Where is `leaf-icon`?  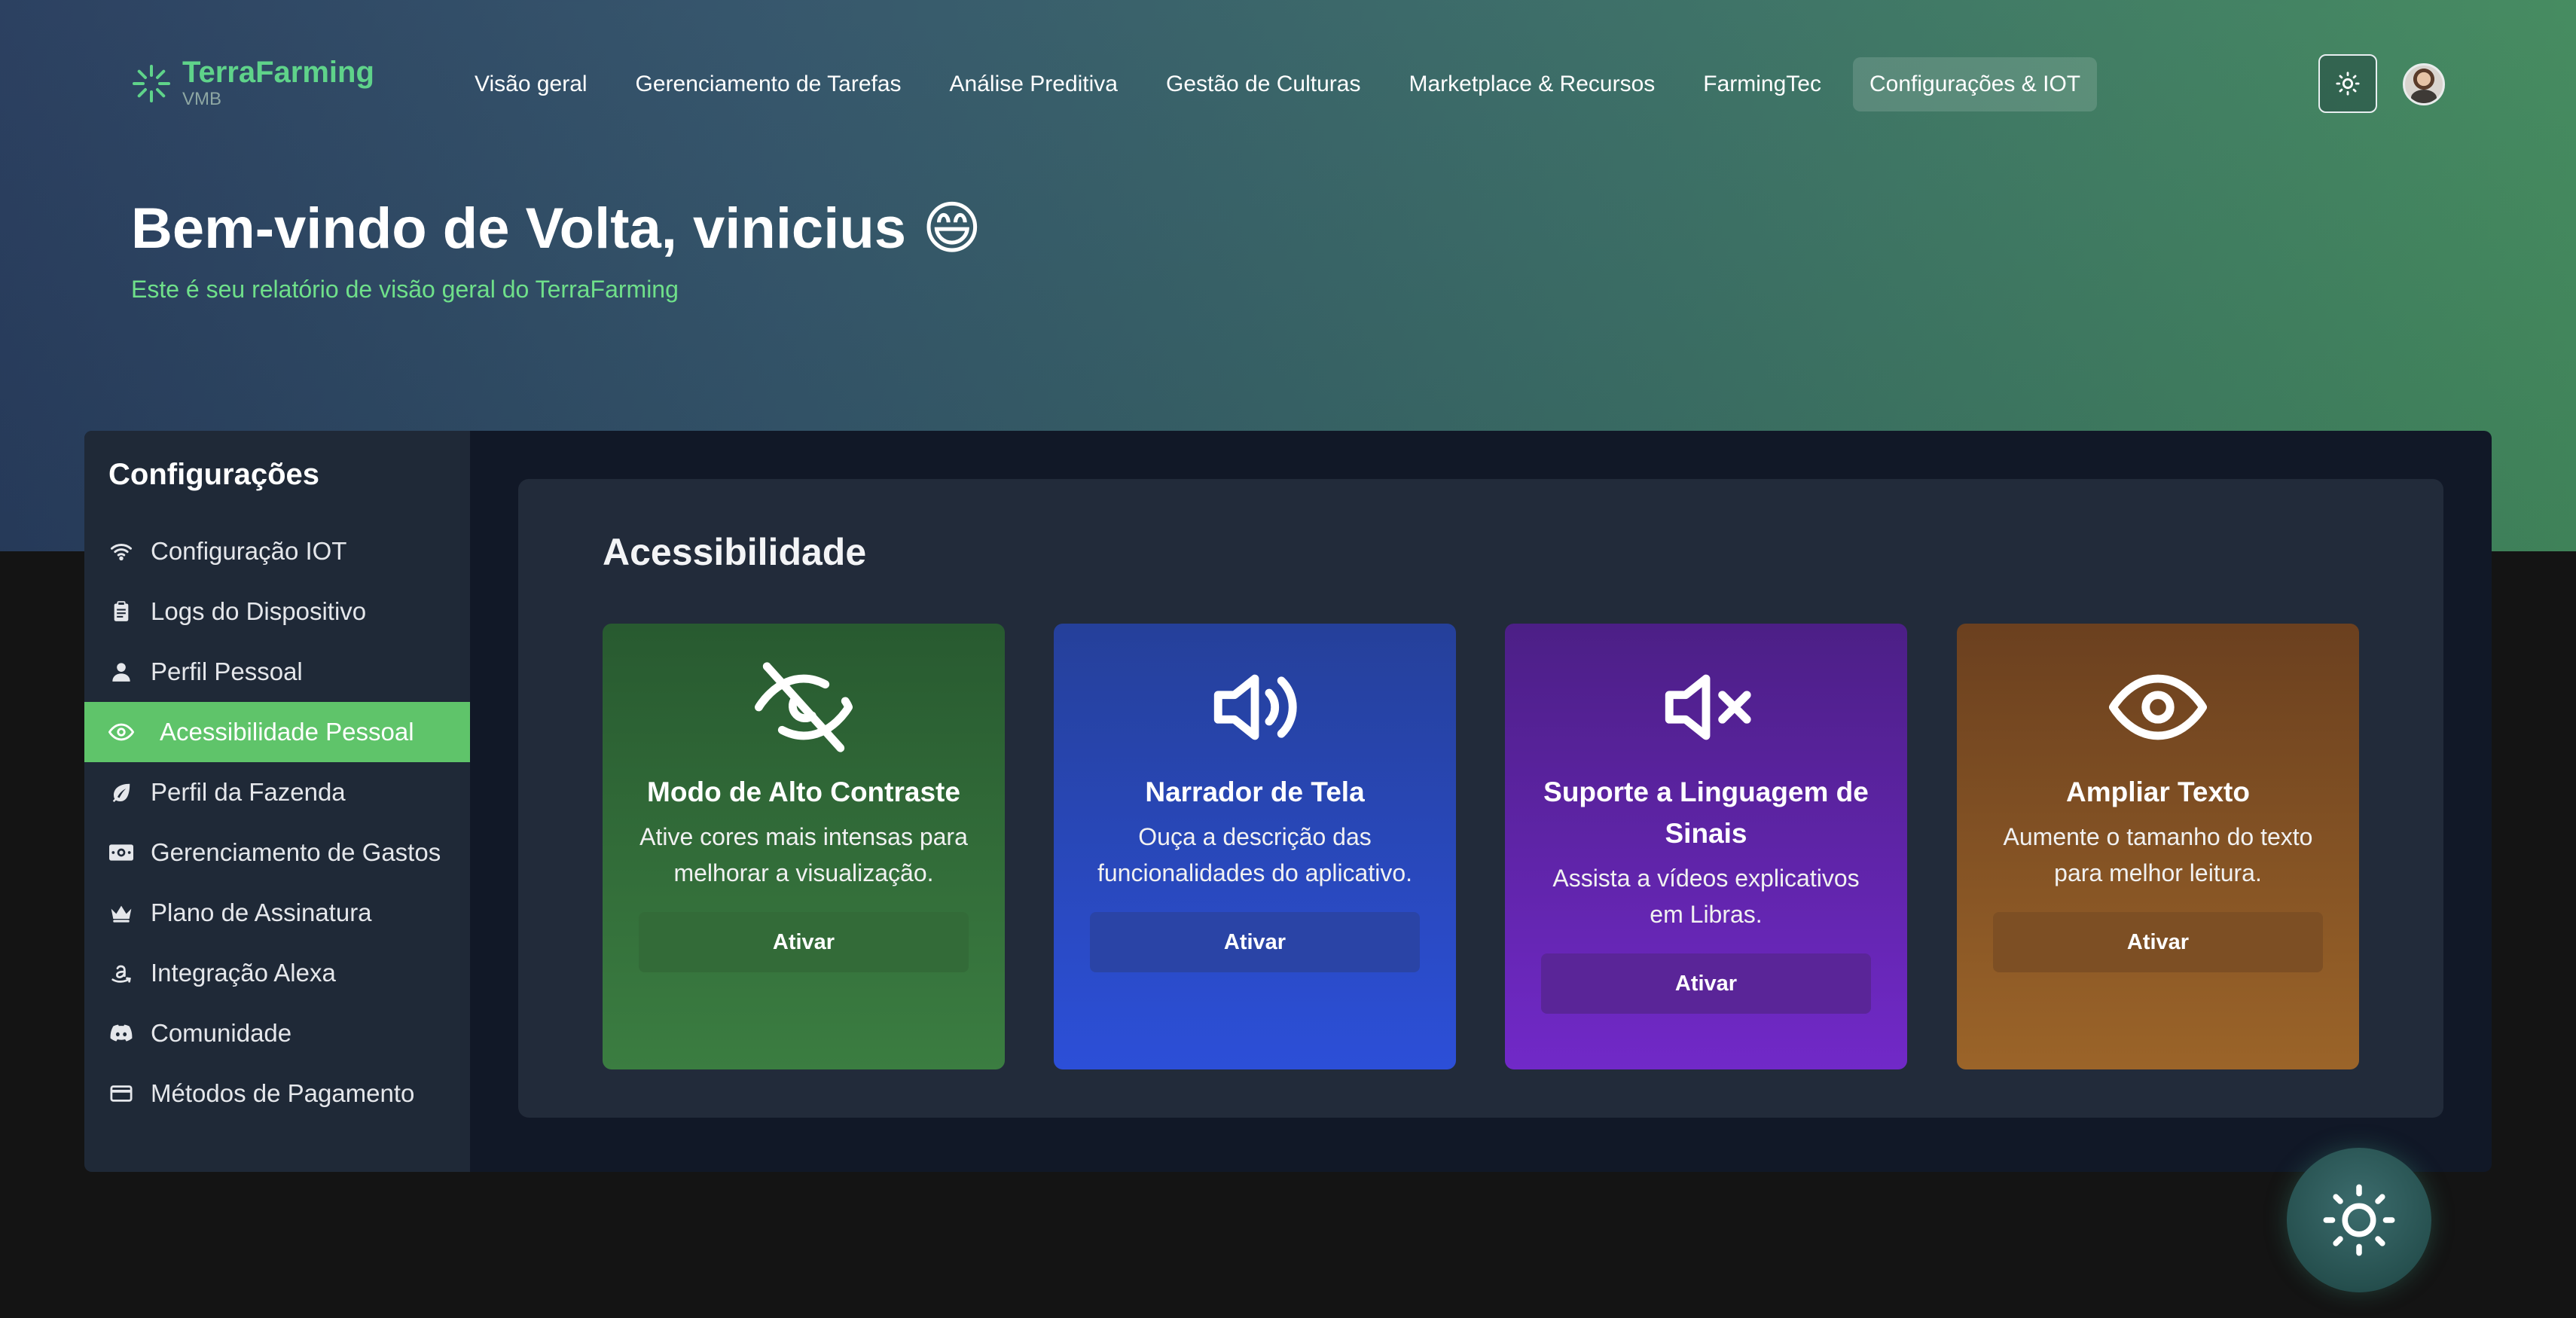
leaf-icon is located at coordinates (121, 792).